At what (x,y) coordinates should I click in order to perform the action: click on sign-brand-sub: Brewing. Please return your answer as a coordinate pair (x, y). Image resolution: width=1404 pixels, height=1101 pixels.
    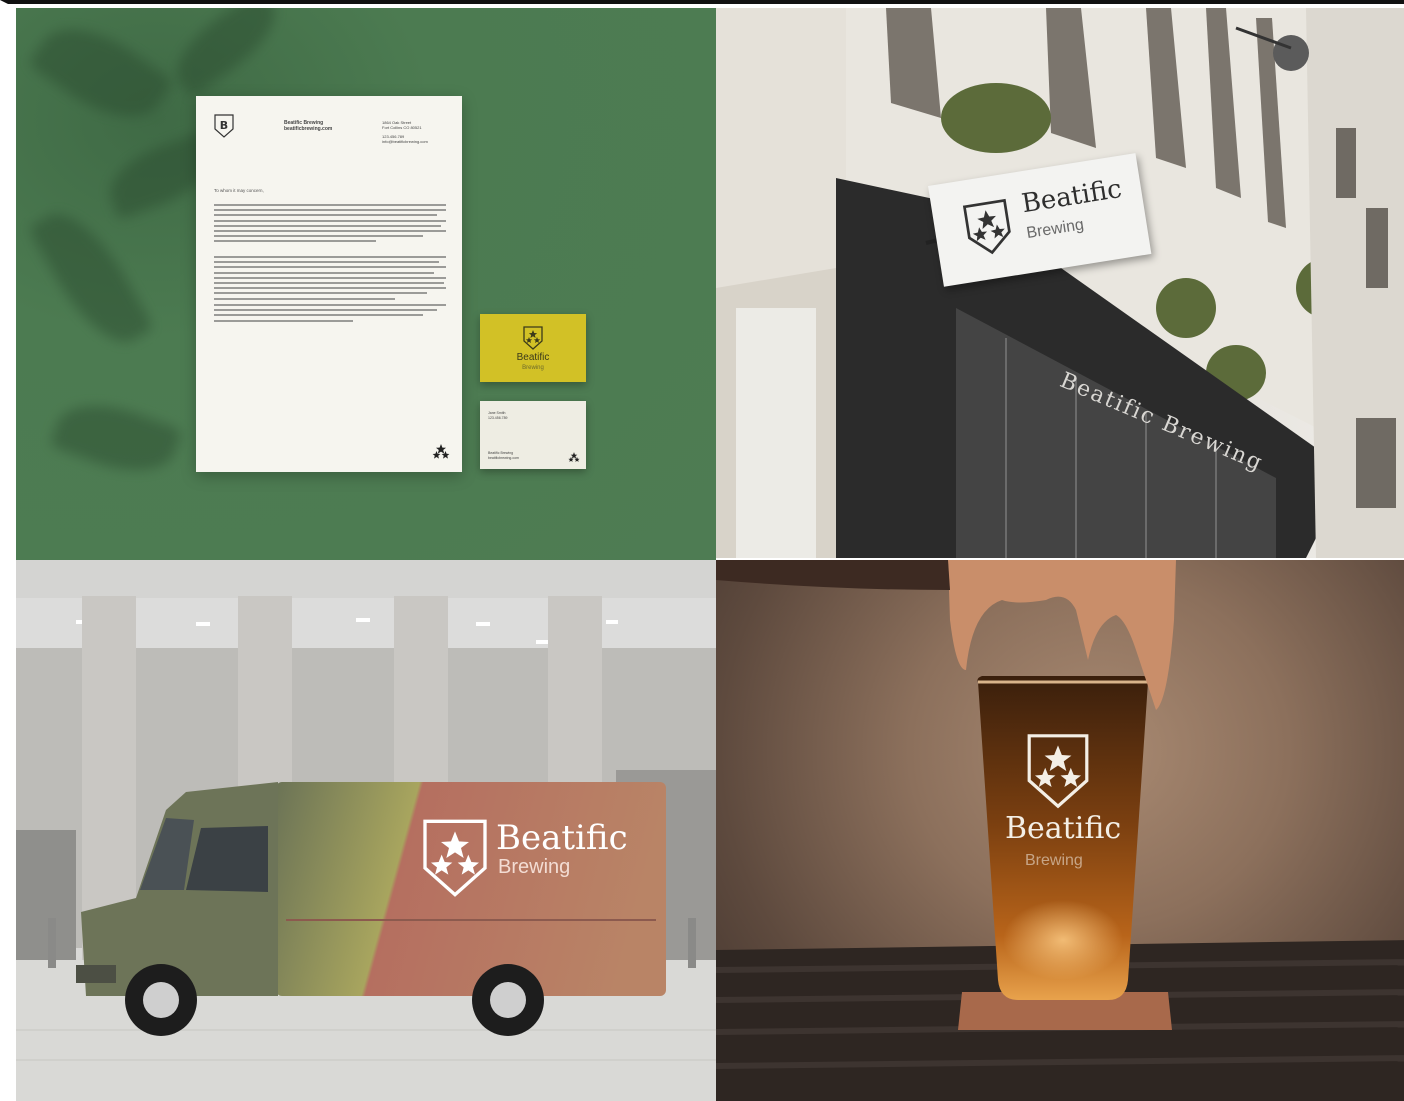
    Looking at the image, I should click on (1055, 229).